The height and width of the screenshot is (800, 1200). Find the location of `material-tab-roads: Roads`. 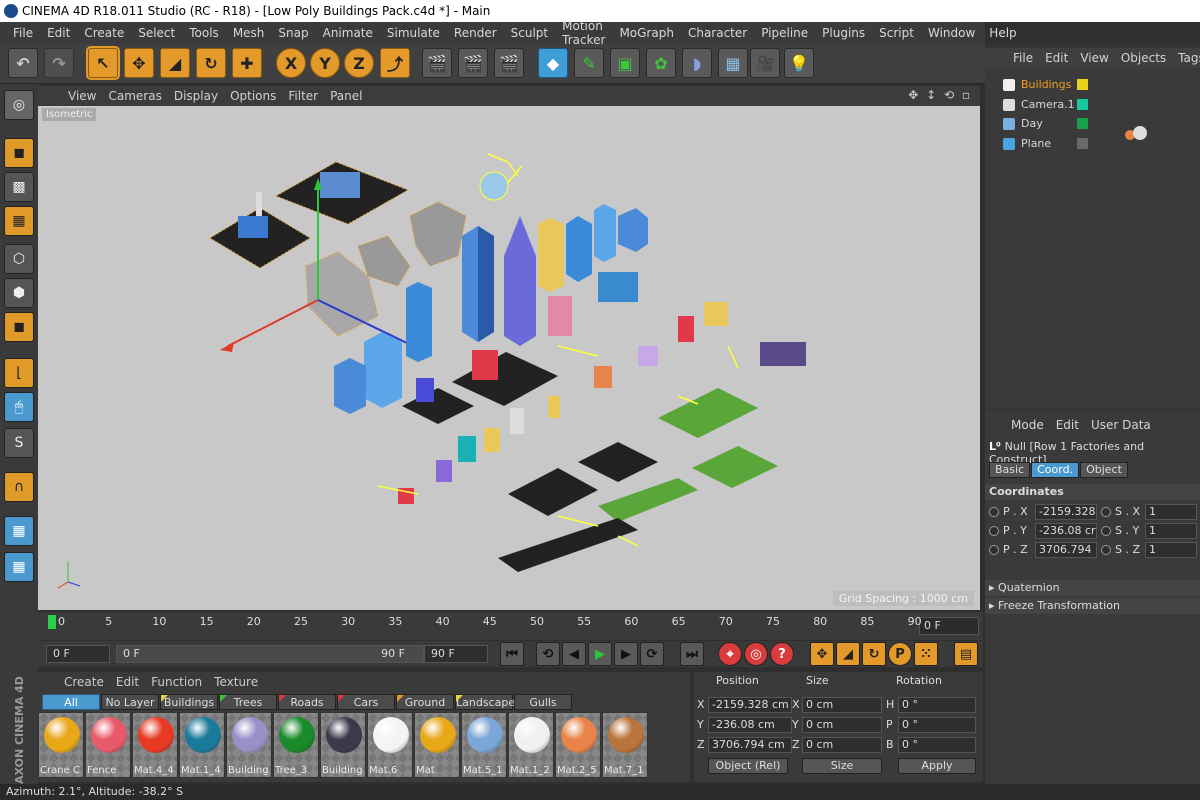

material-tab-roads: Roads is located at coordinates (307, 702).